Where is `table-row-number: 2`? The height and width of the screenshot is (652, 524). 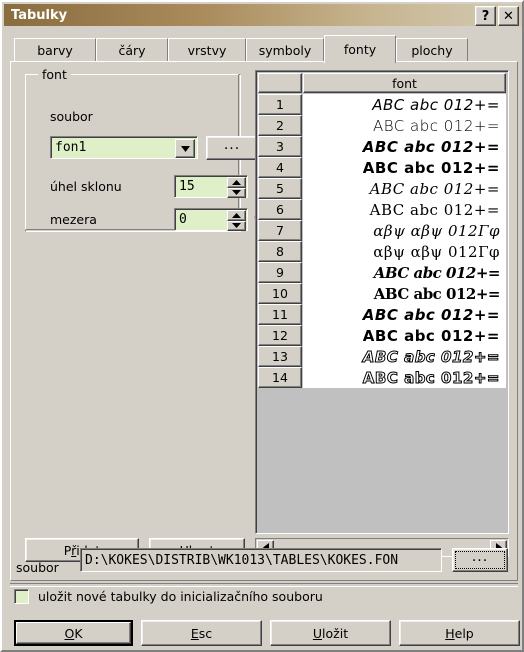 table-row-number: 2 is located at coordinates (280, 125).